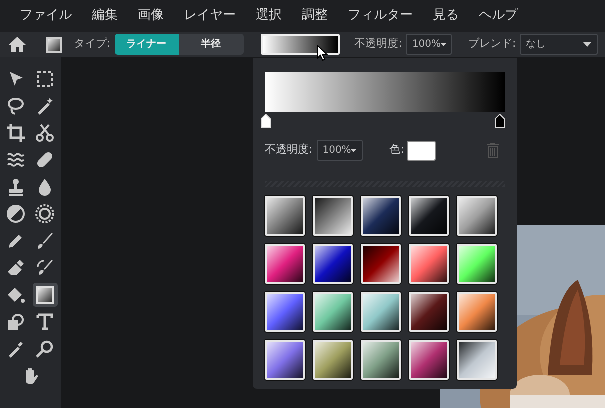 Image resolution: width=605 pixels, height=408 pixels. Describe the element at coordinates (46, 16) in the screenshot. I see `menu-item: ファイル` at that location.